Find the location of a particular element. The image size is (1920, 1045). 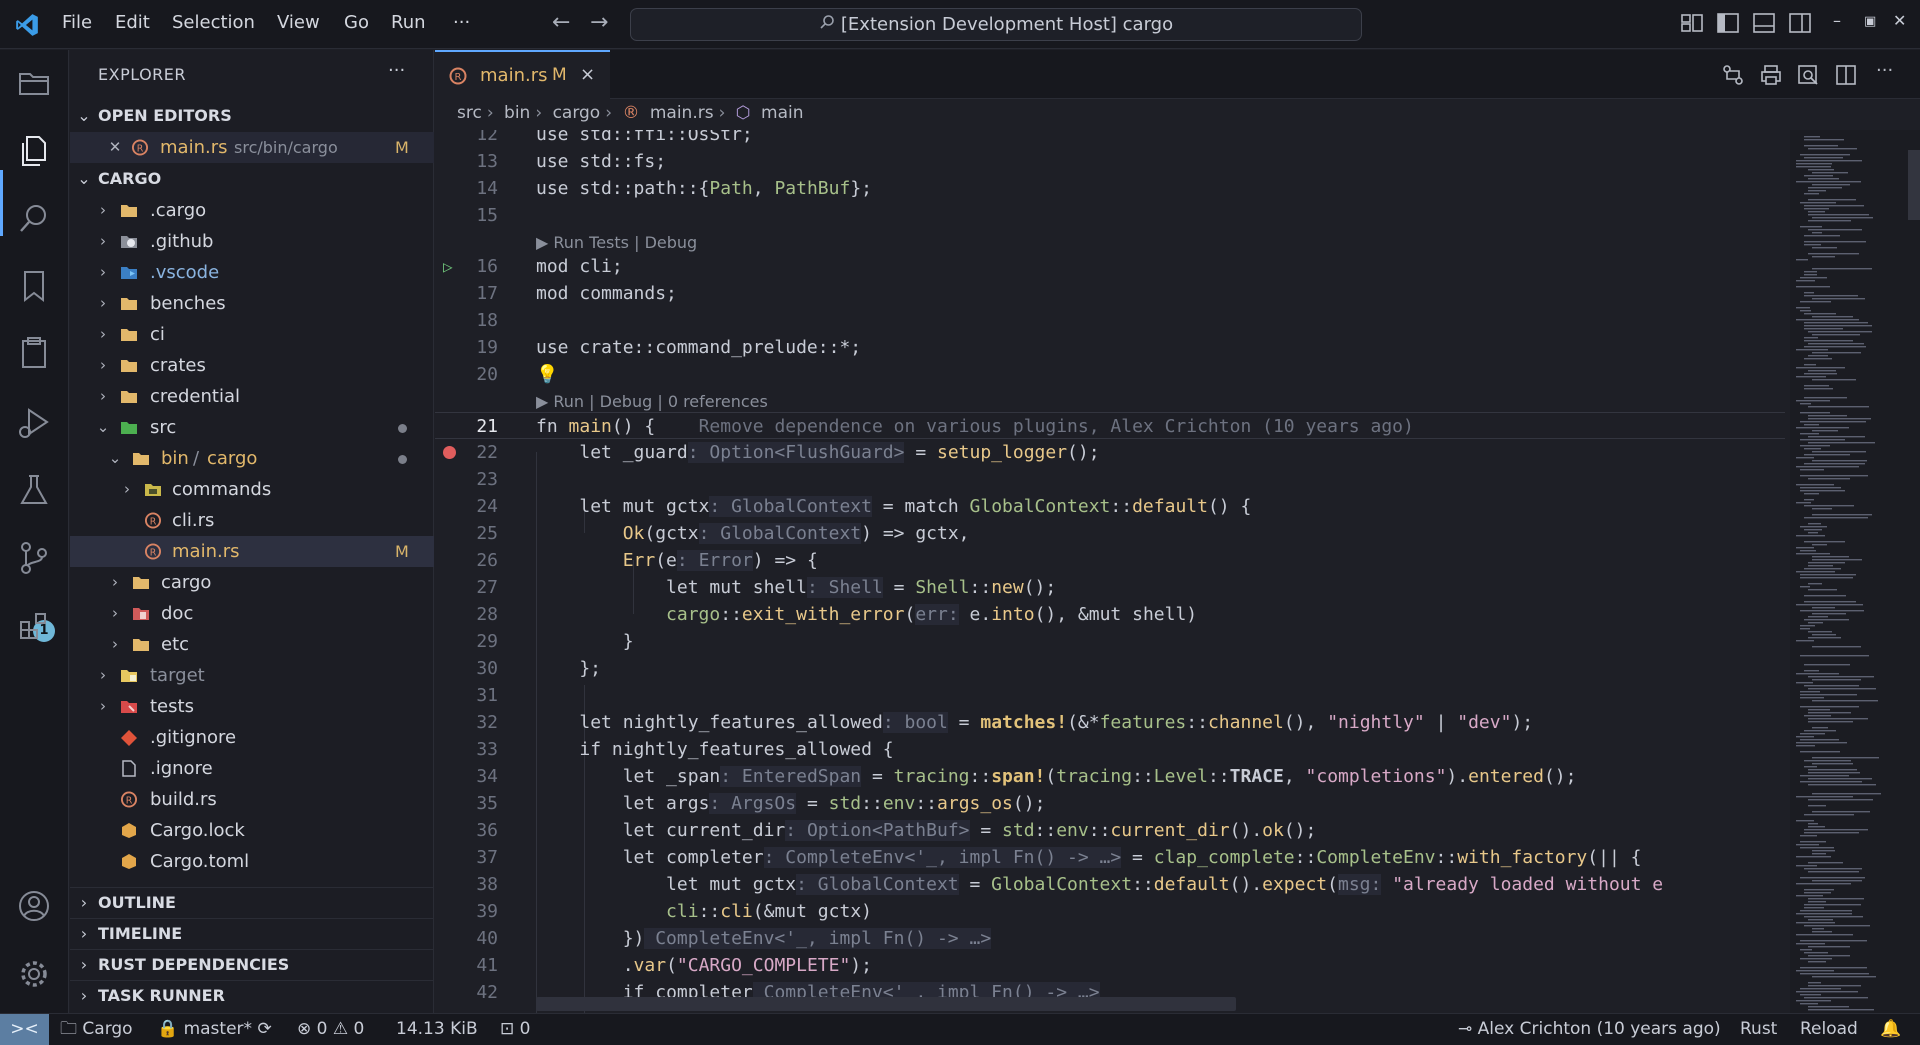

tree-folder-cargo-sub: › cargo is located at coordinates (252, 582).